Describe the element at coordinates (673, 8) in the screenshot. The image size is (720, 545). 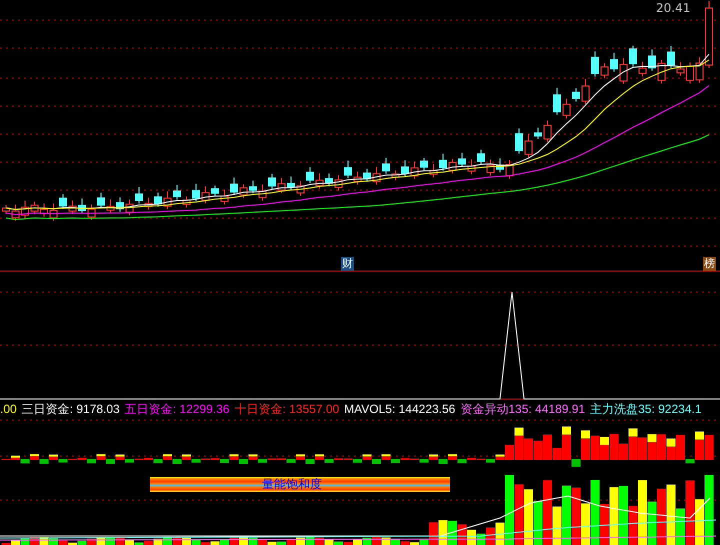
I see `price-label: 20.41` at that location.